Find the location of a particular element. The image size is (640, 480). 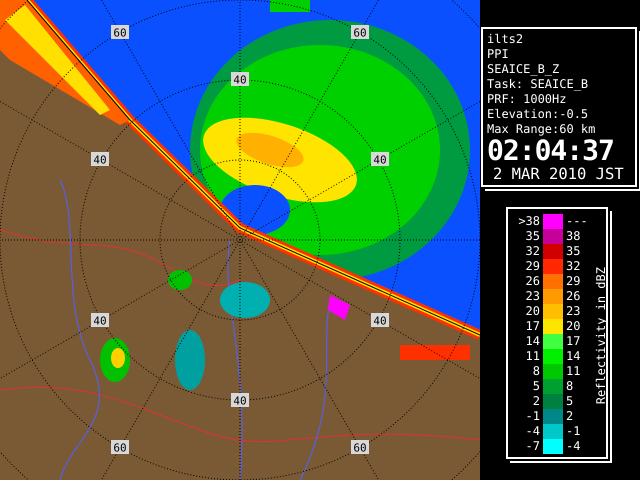

legend-value: -7 is located at coordinates (532, 446).